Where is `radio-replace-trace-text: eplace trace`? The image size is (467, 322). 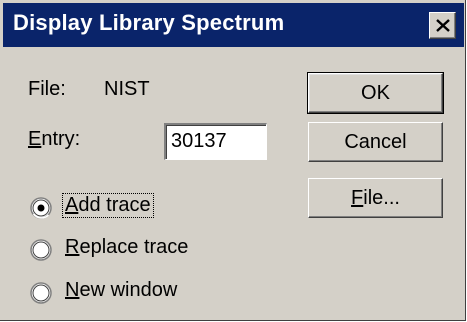 radio-replace-trace-text: eplace trace is located at coordinates (134, 247).